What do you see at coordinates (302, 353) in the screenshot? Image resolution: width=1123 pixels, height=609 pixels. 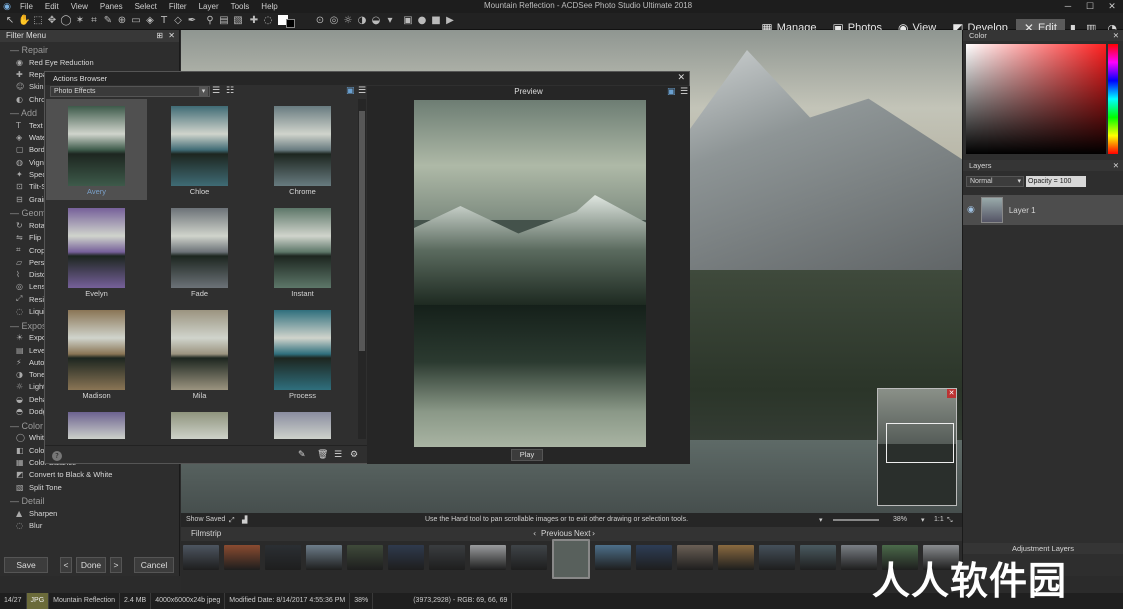 I see `effect-tile: Process` at bounding box center [302, 353].